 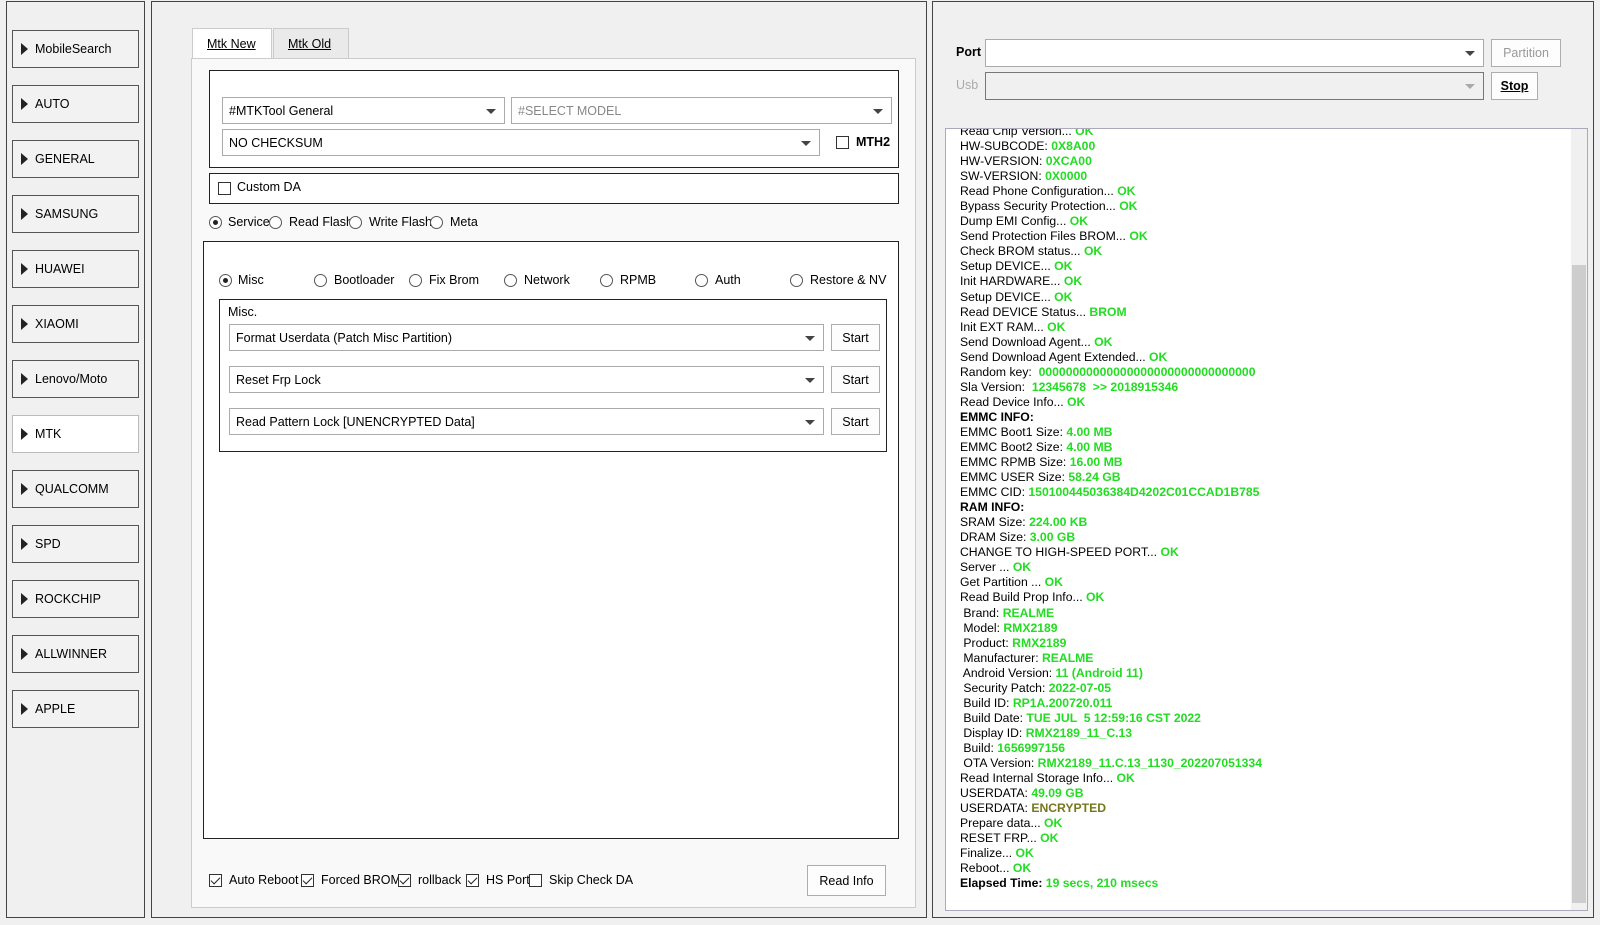 I want to click on stop-button: Stop, so click(x=1514, y=86).